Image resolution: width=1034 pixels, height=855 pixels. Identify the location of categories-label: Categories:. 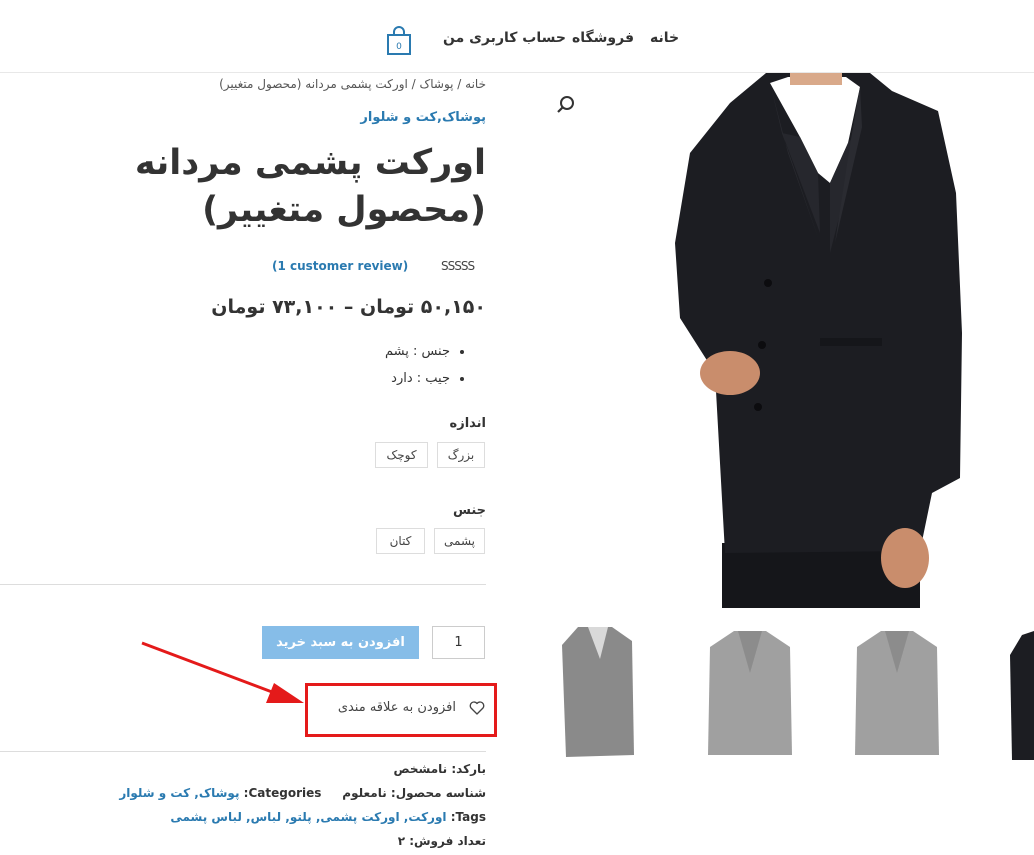
(282, 793).